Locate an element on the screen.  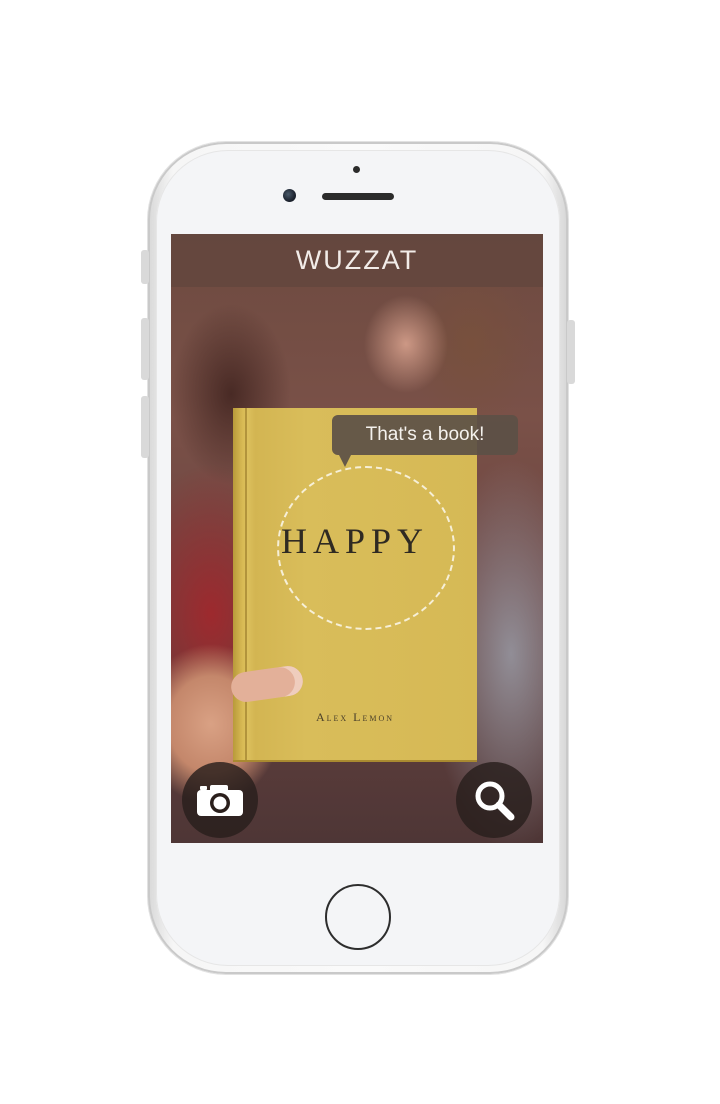
home-button is located at coordinates (358, 917).